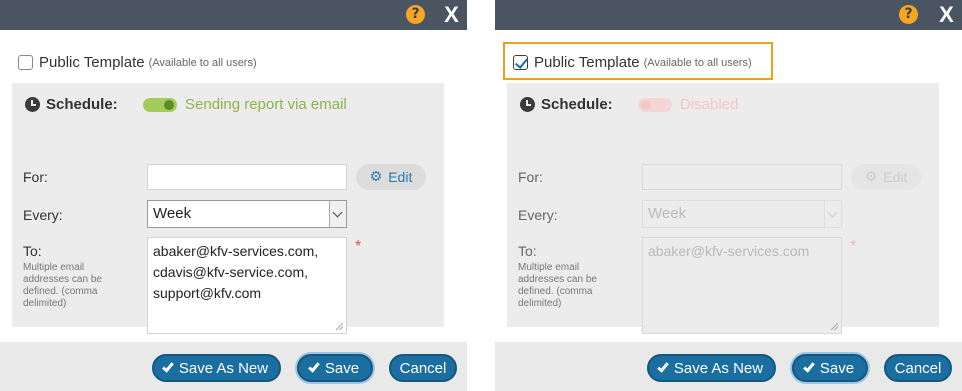 This screenshot has width=962, height=391. What do you see at coordinates (266, 104) in the screenshot?
I see `schedule-toggle-text: Sending report via email` at bounding box center [266, 104].